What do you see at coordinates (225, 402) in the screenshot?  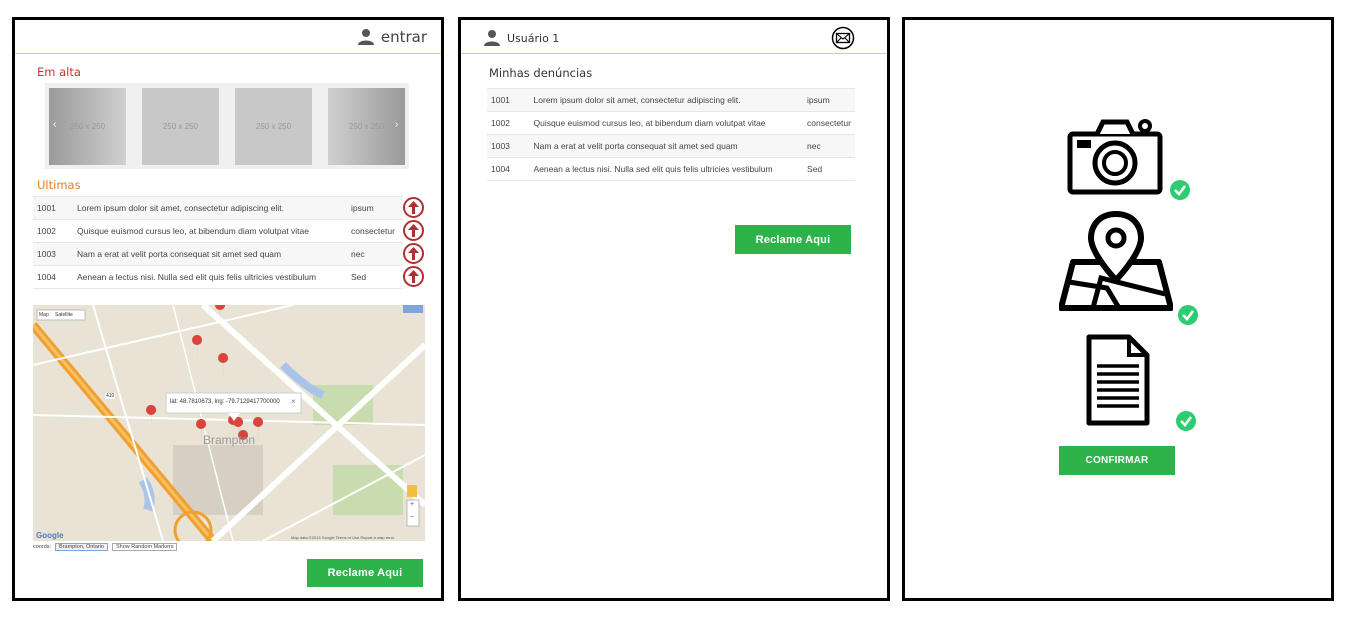 I see `map-popup-text: lat: 48.7810673, lng: -79.7129417700000` at bounding box center [225, 402].